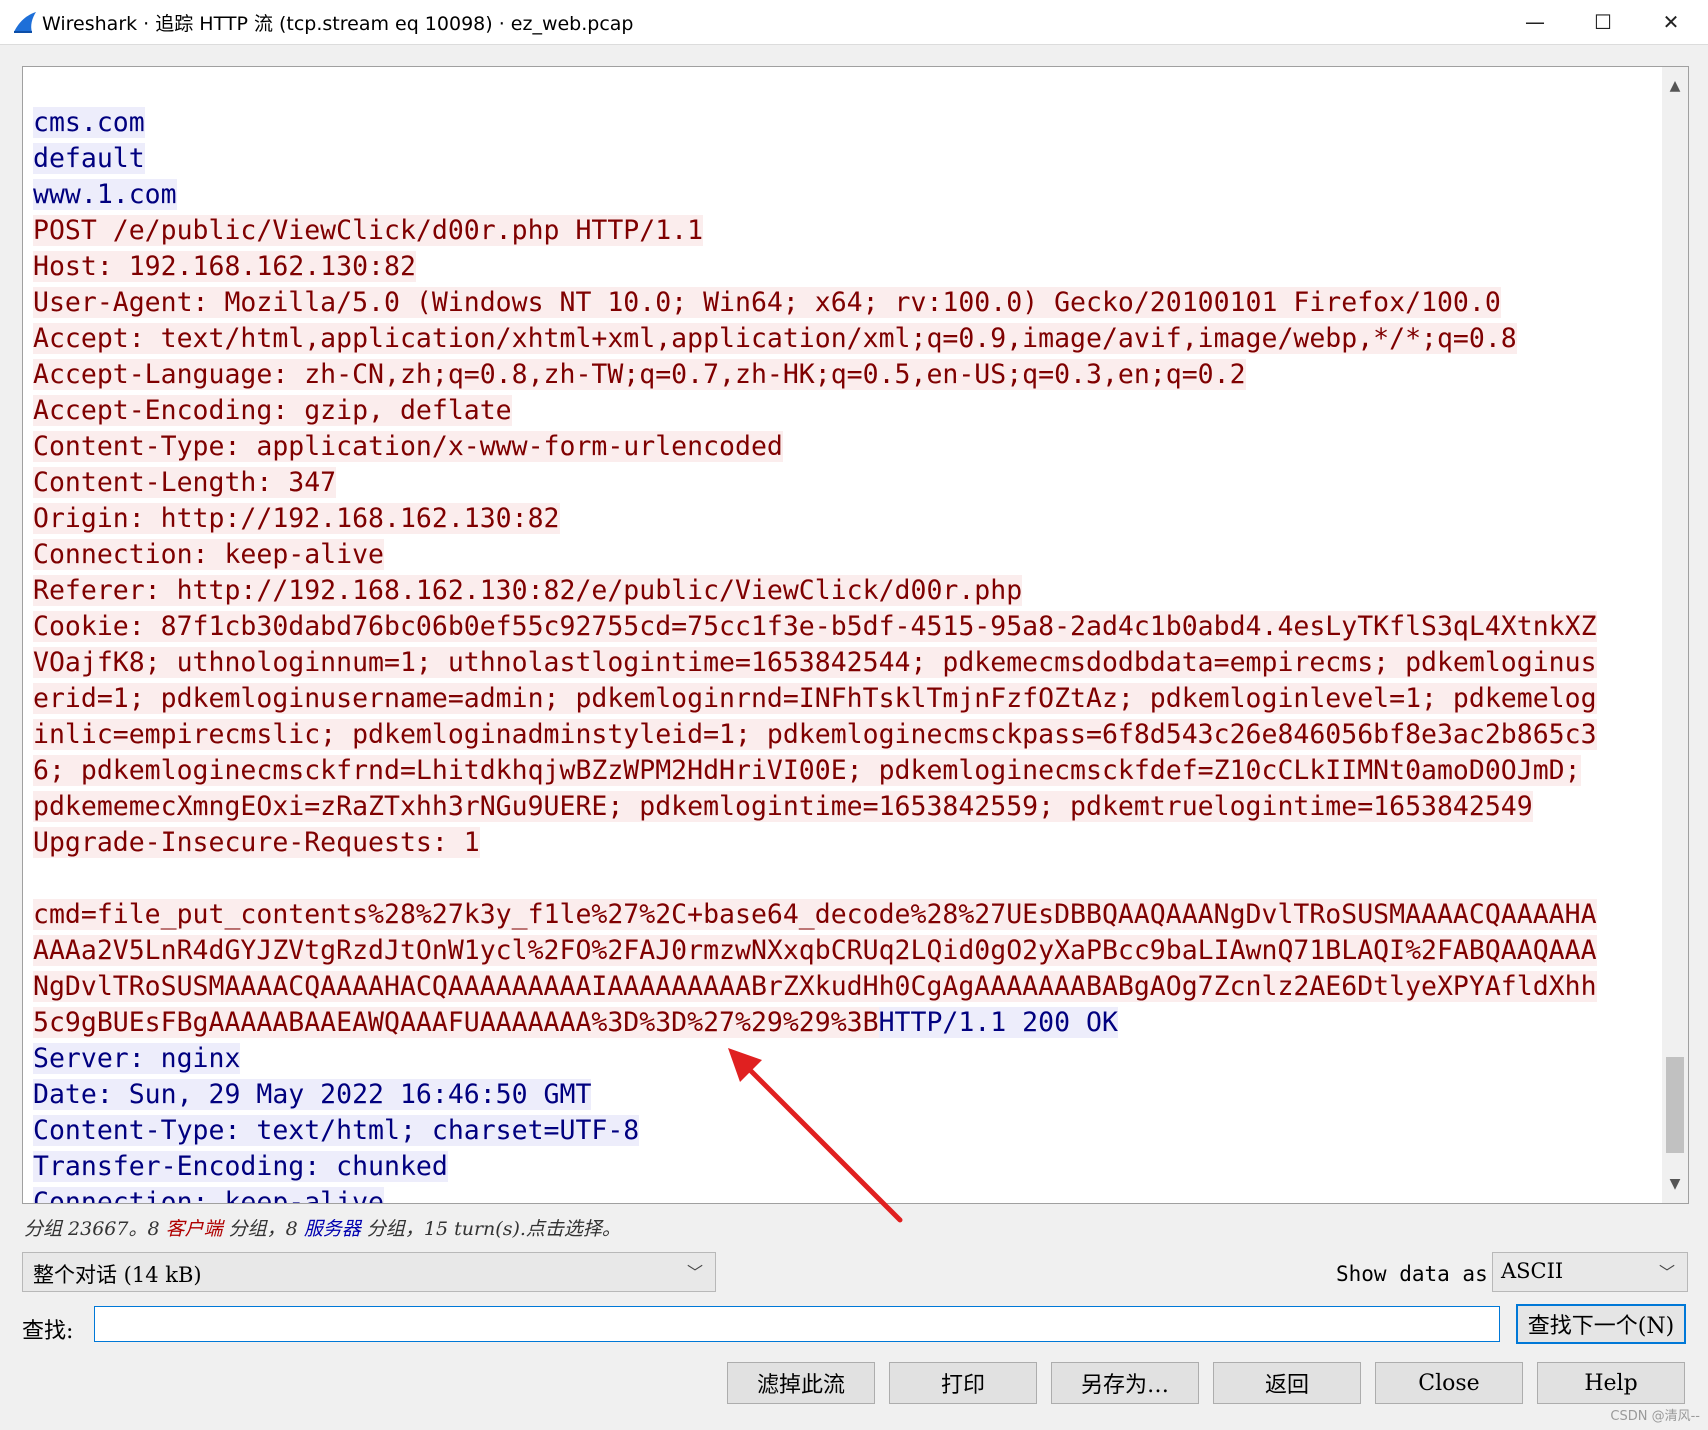  Describe the element at coordinates (296, 518) in the screenshot. I see `client-data-segment: Origin: http://192.168.162.130:82` at that location.